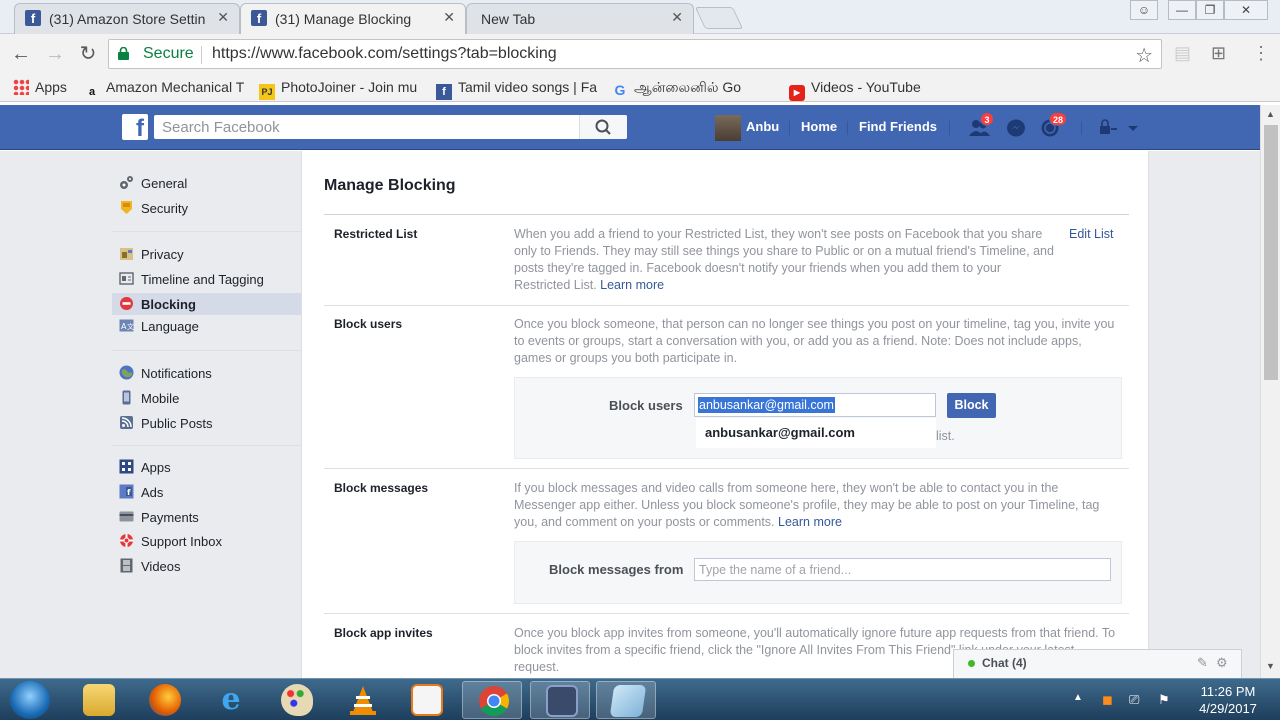 This screenshot has width=1280, height=720. What do you see at coordinates (1210, 10) in the screenshot?
I see `restore-button: ❐` at bounding box center [1210, 10].